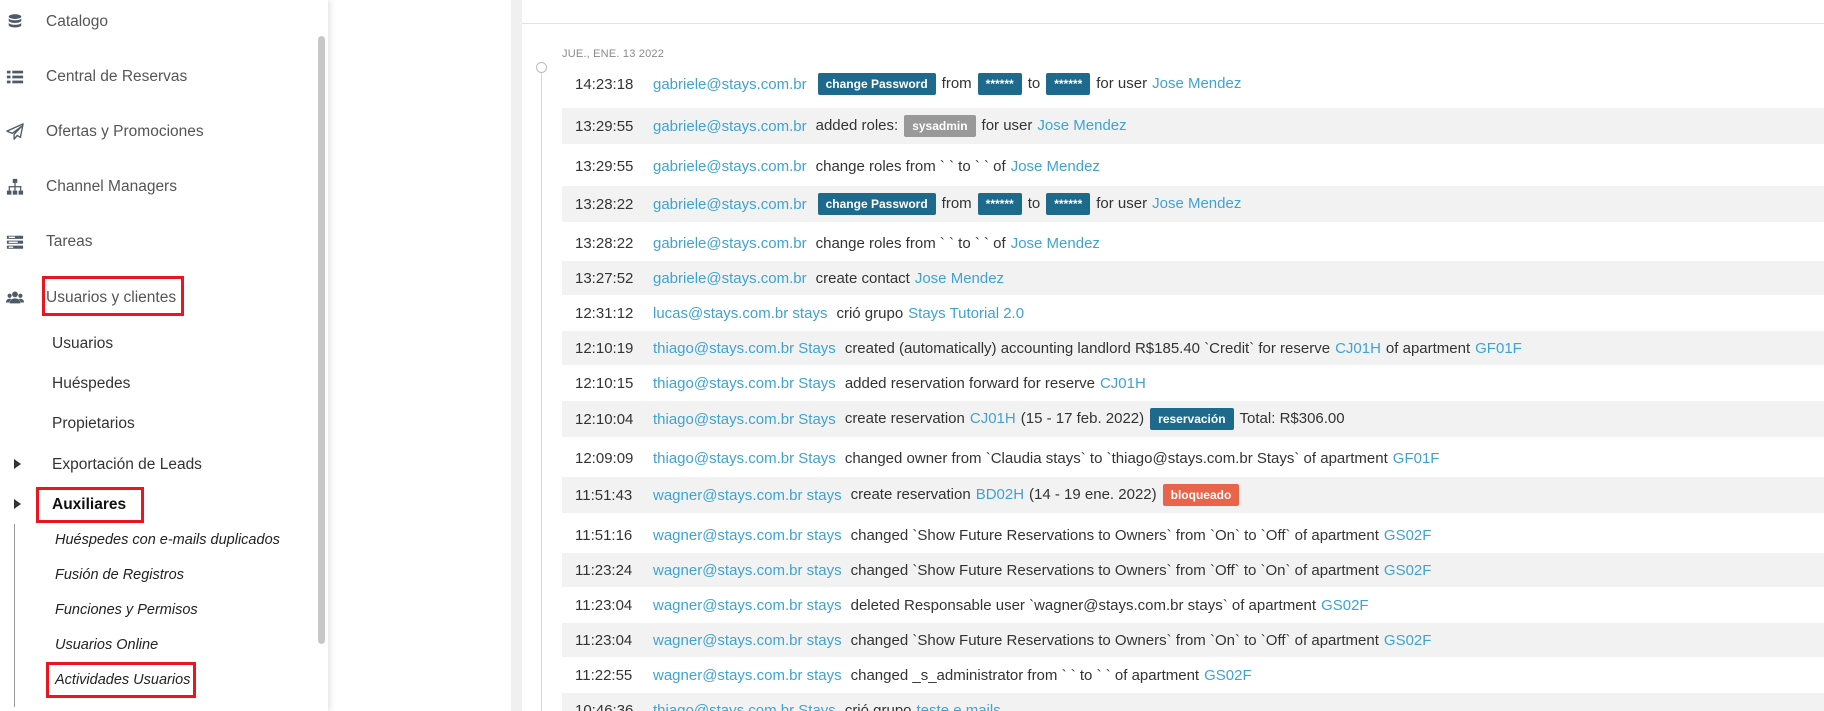  I want to click on log-text: create reservation, so click(910, 494).